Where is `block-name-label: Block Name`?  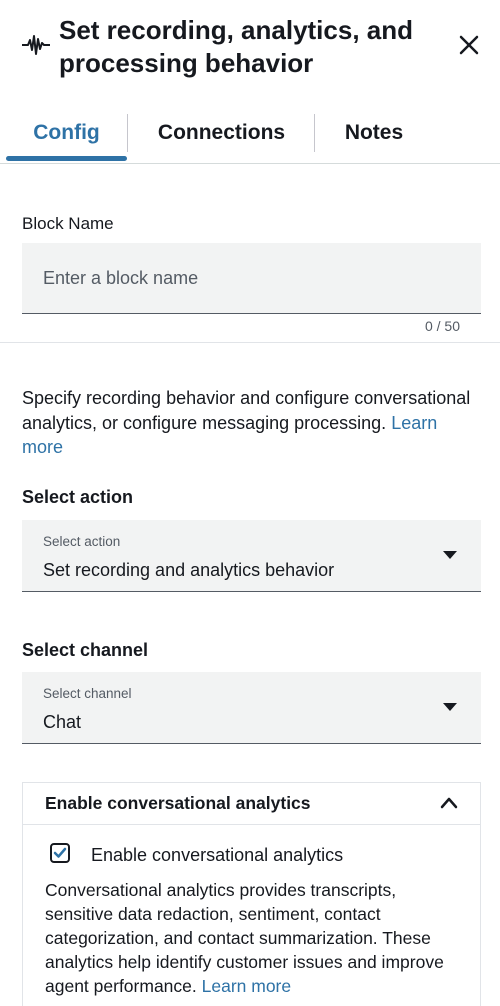
block-name-label: Block Name is located at coordinates (68, 223).